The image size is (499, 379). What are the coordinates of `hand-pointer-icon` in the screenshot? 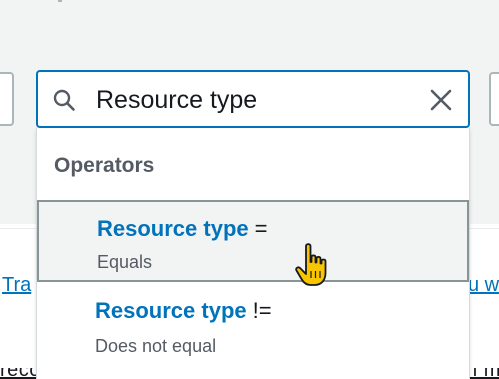 It's located at (311, 264).